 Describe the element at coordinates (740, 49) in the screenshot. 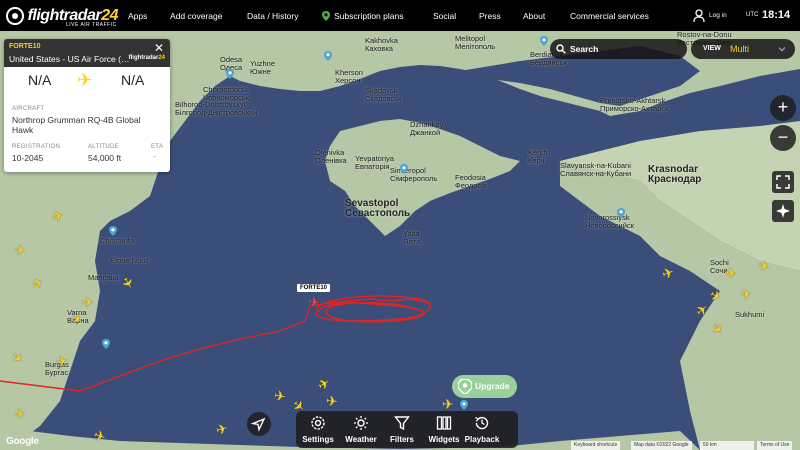

I see `view-value: Multi` at that location.